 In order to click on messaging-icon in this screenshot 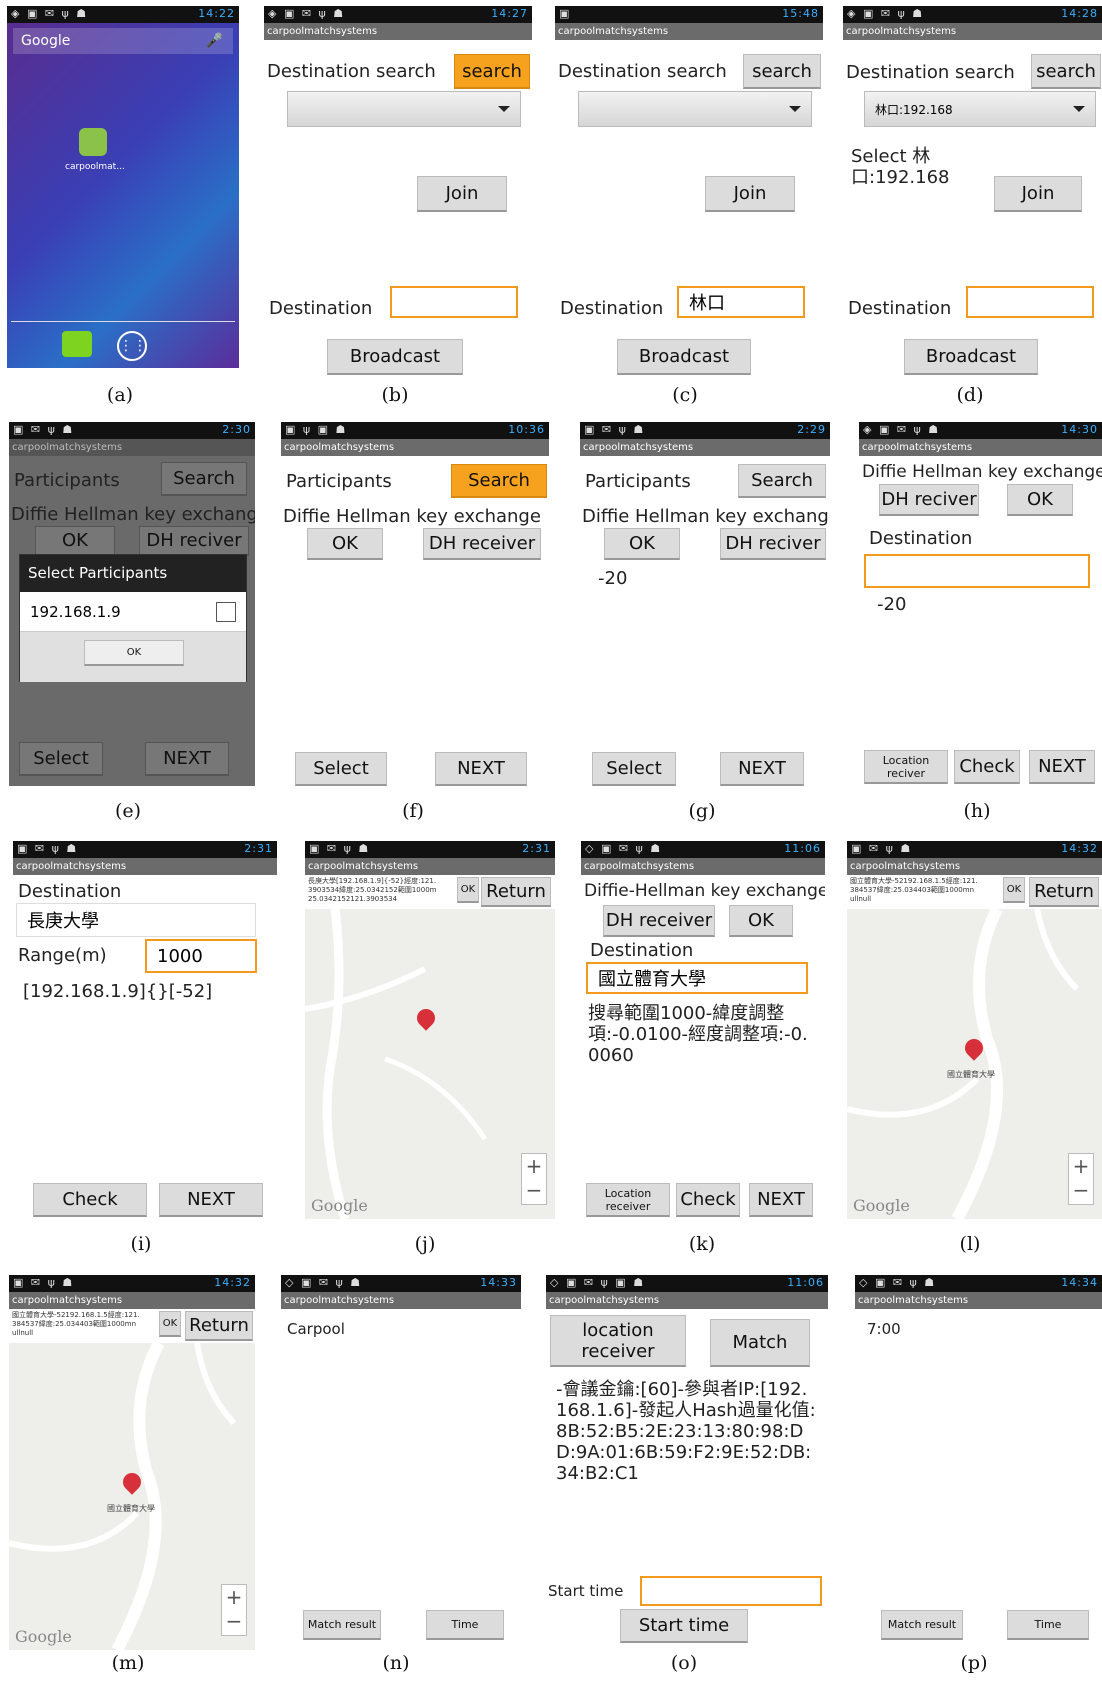, I will do `click(77, 344)`.